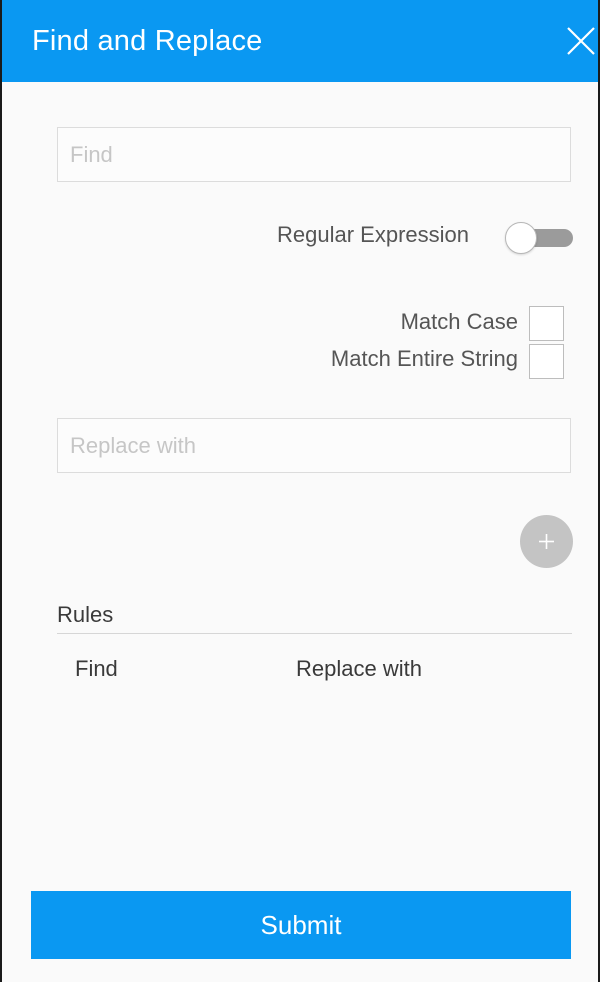  Describe the element at coordinates (314, 445) in the screenshot. I see `replace-input` at that location.